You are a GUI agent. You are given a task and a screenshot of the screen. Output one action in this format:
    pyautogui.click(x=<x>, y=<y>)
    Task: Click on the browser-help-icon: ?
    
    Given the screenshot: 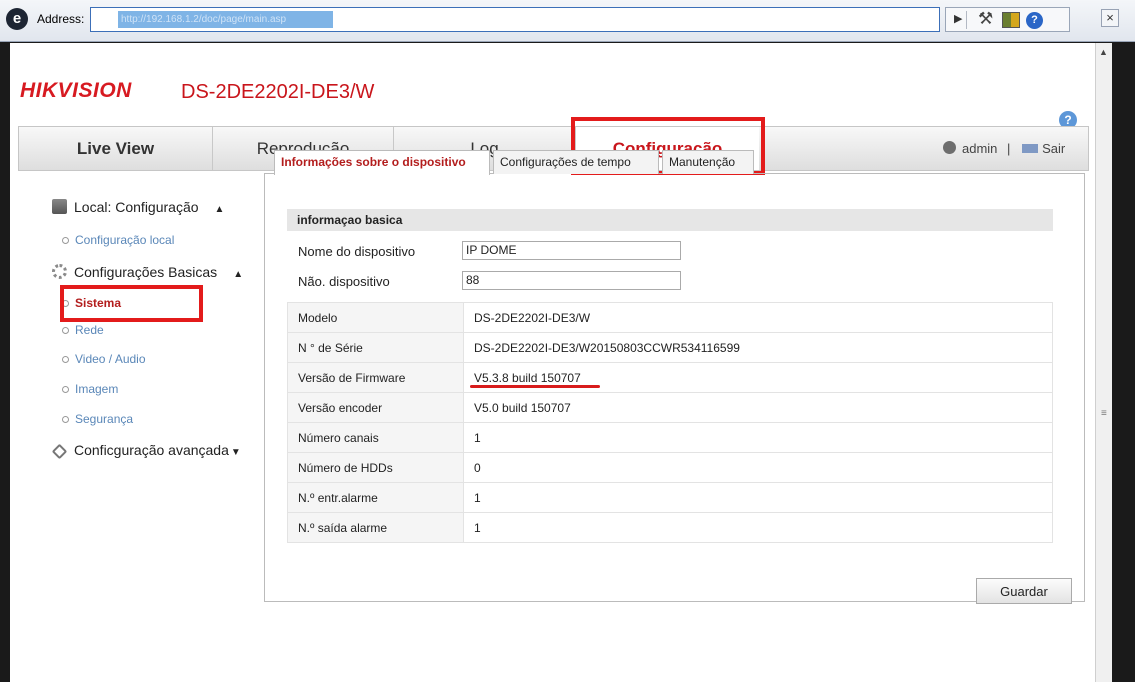 What is the action you would take?
    pyautogui.click(x=1034, y=20)
    